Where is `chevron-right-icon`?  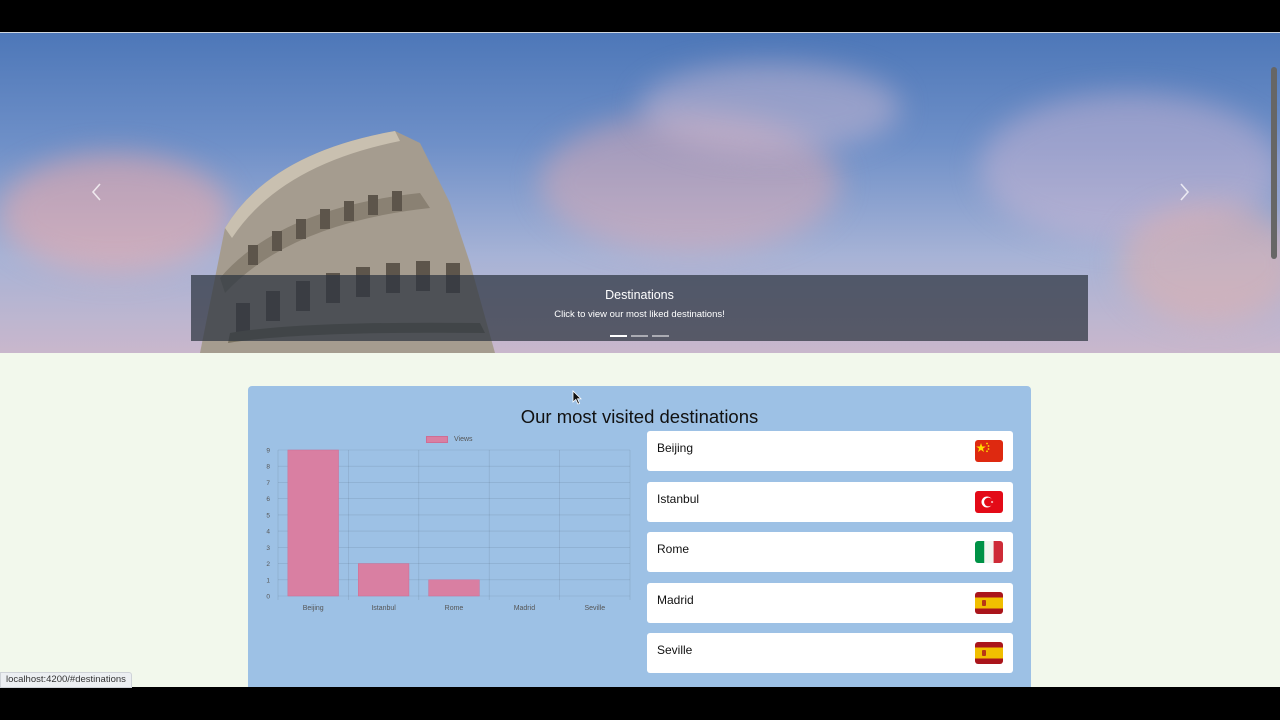 chevron-right-icon is located at coordinates (1185, 192).